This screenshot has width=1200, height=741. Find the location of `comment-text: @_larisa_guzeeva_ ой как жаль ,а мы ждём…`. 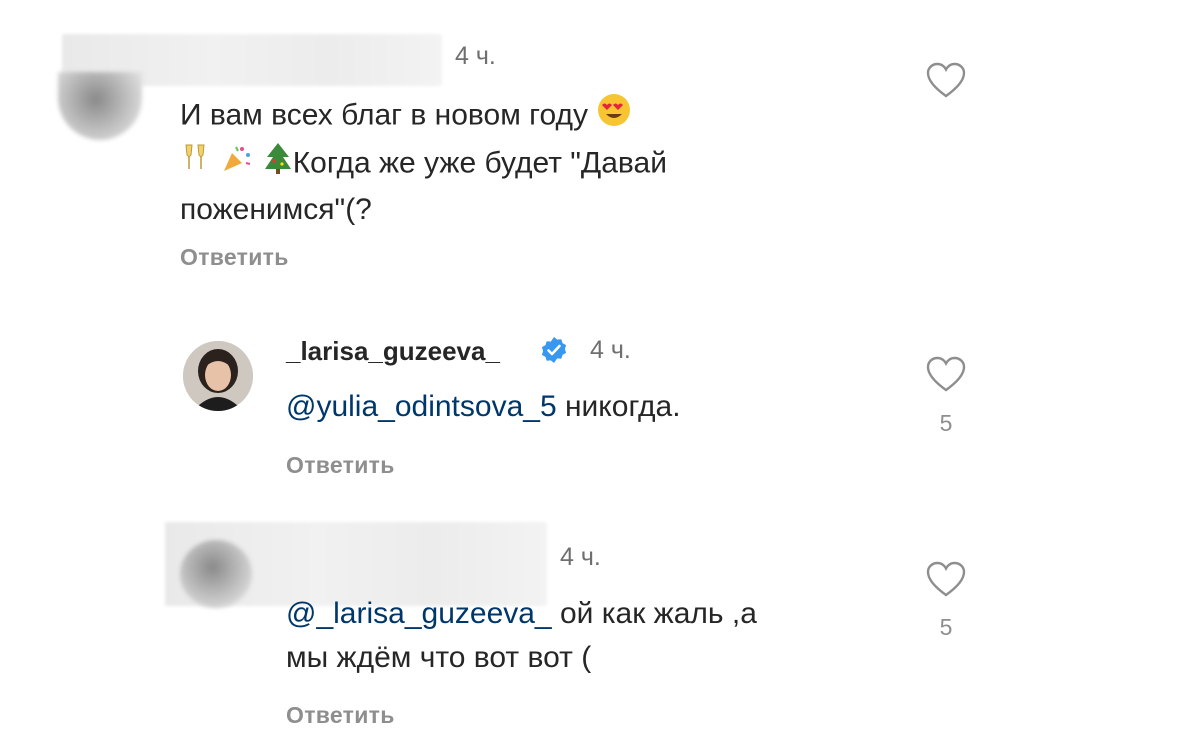

comment-text: @_larisa_guzeeva_ ой как жаль ,а мы ждём… is located at coordinates (596, 636).